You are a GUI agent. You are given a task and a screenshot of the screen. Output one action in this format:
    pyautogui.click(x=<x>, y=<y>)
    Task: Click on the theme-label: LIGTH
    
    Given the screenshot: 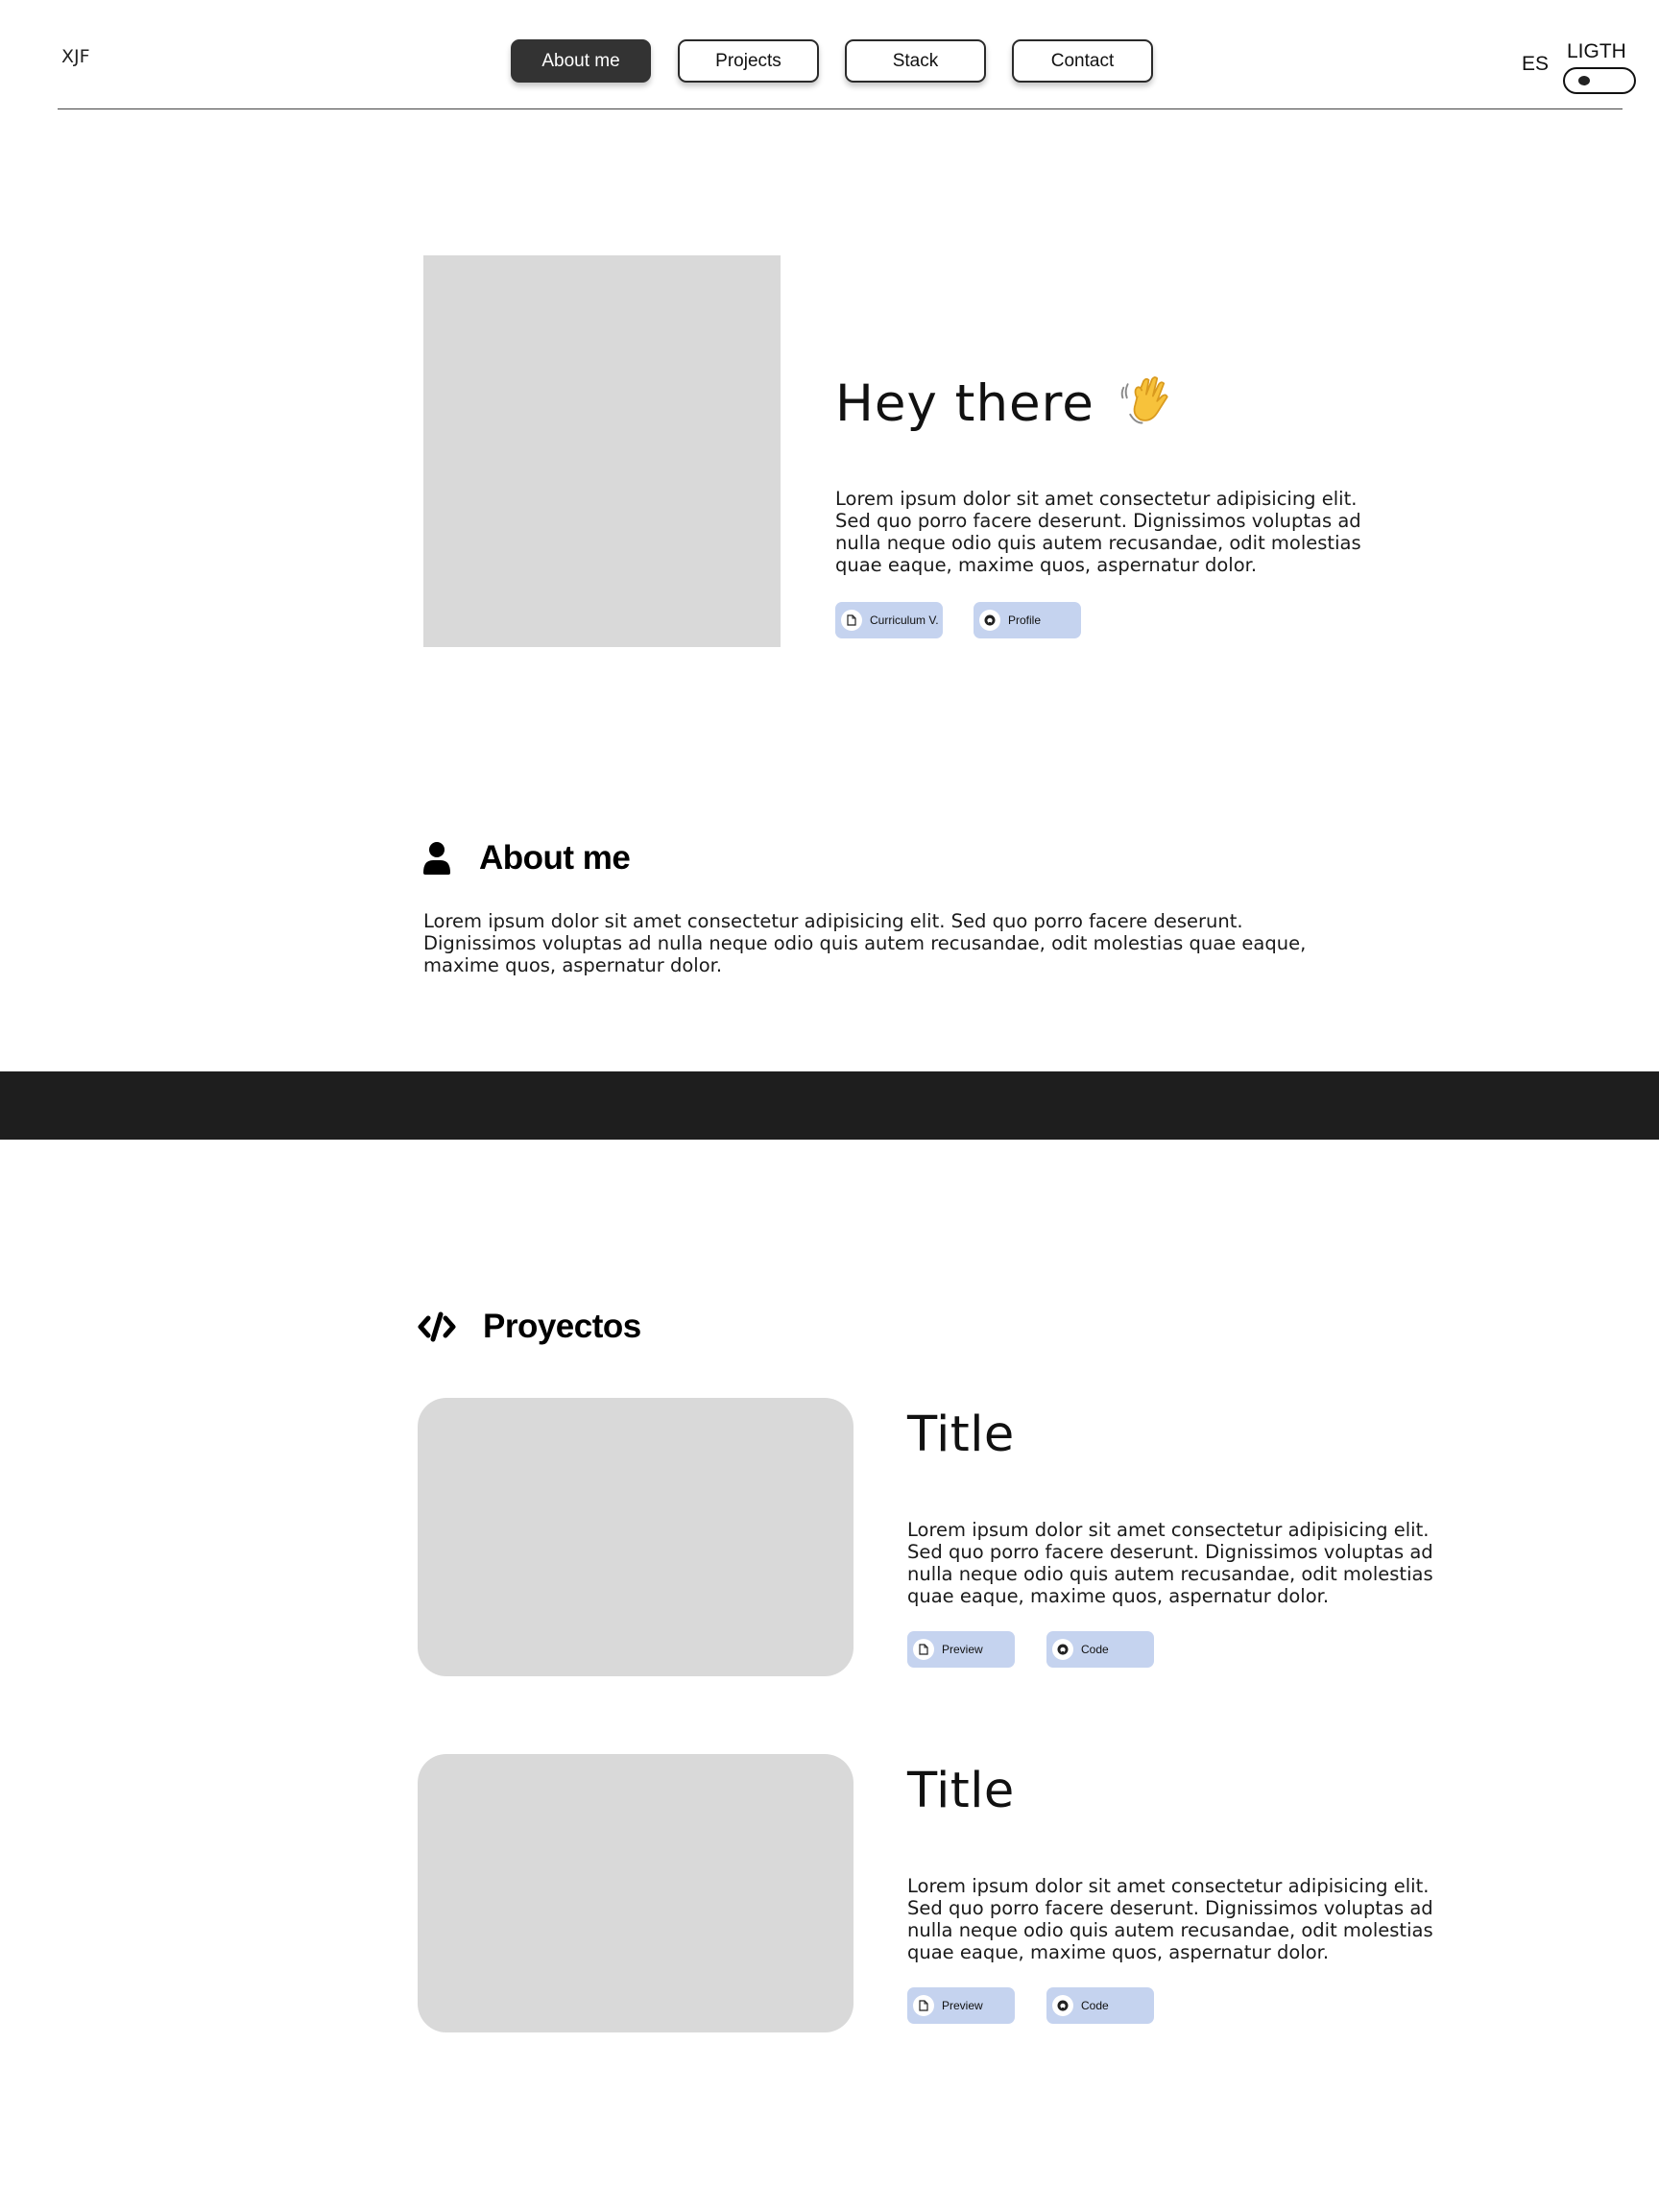 What is the action you would take?
    pyautogui.click(x=1597, y=51)
    